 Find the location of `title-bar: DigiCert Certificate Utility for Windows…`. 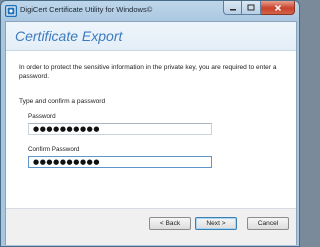

title-bar: DigiCert Certificate Utility for Windows… is located at coordinates (150, 11).